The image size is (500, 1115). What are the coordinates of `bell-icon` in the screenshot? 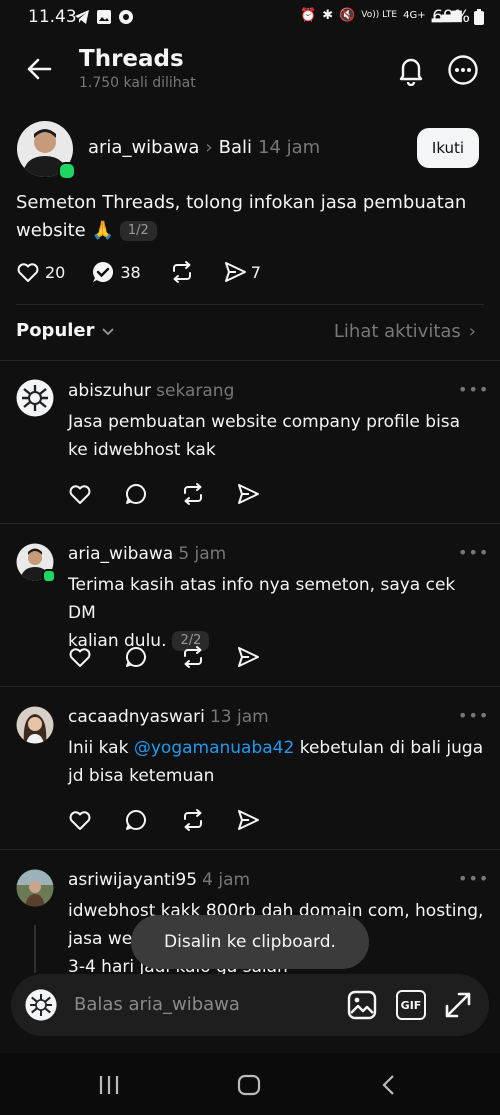 It's located at (411, 70).